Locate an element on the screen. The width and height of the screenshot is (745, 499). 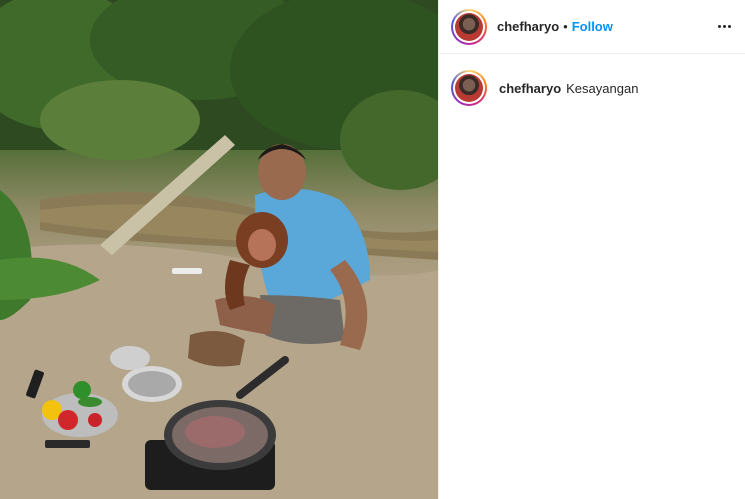
caption-row: chefharyo Kesayangan is located at coordinates (592, 80).